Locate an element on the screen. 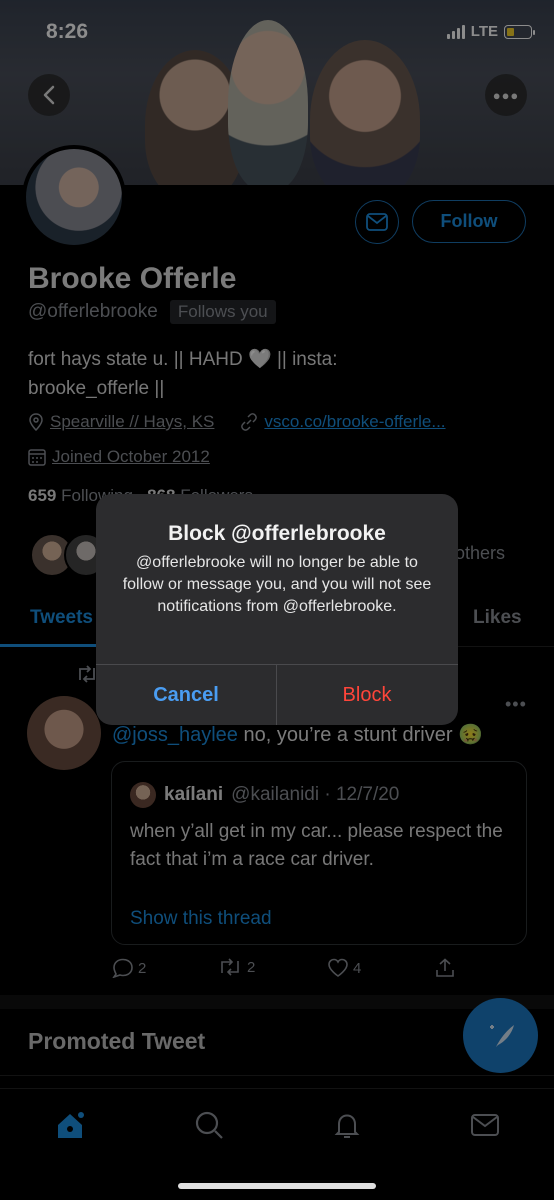 Image resolution: width=554 pixels, height=1200 pixels. dialog-title: Block @offerlebrooke is located at coordinates (277, 533).